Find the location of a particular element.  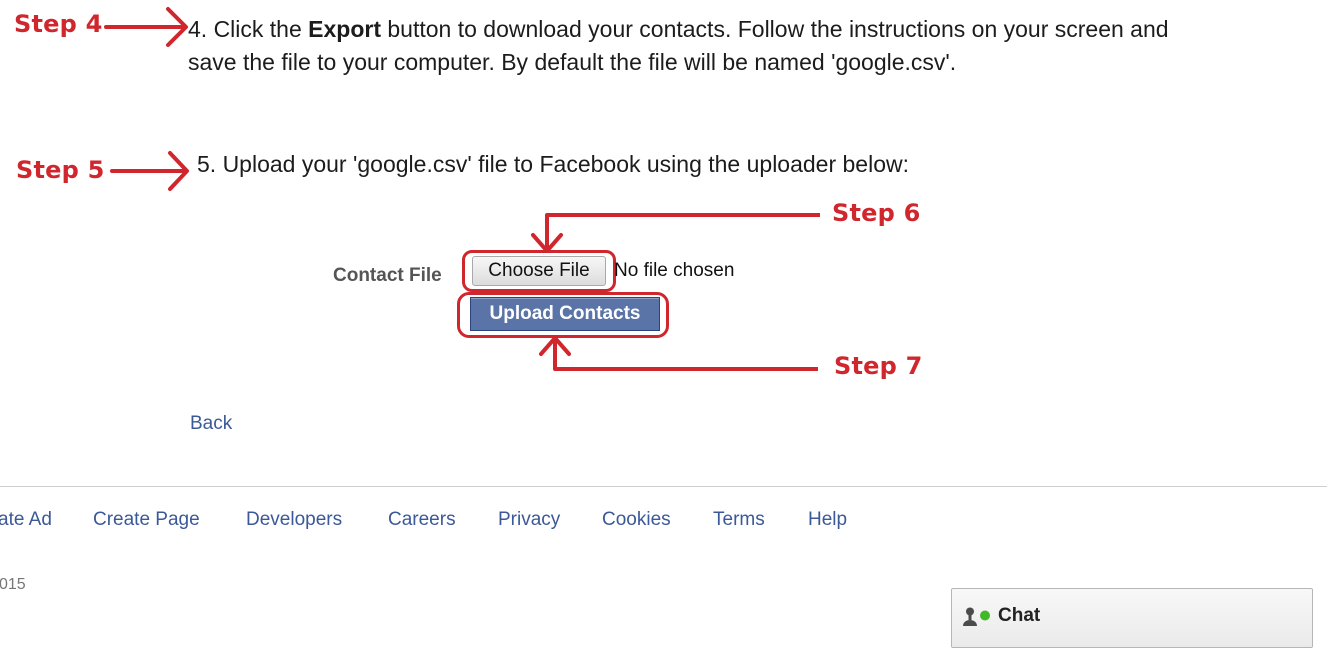

step6-annotation: Step 6 is located at coordinates (876, 213).